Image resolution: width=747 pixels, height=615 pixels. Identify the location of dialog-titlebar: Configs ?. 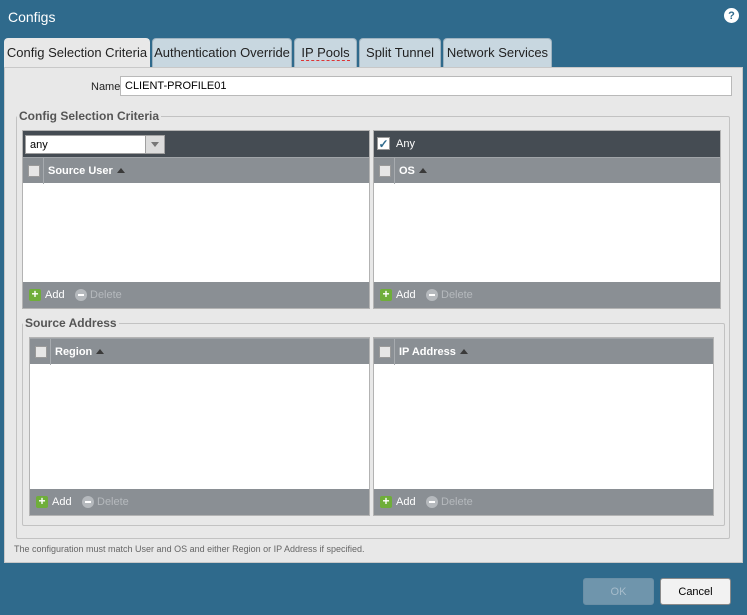
(373, 18).